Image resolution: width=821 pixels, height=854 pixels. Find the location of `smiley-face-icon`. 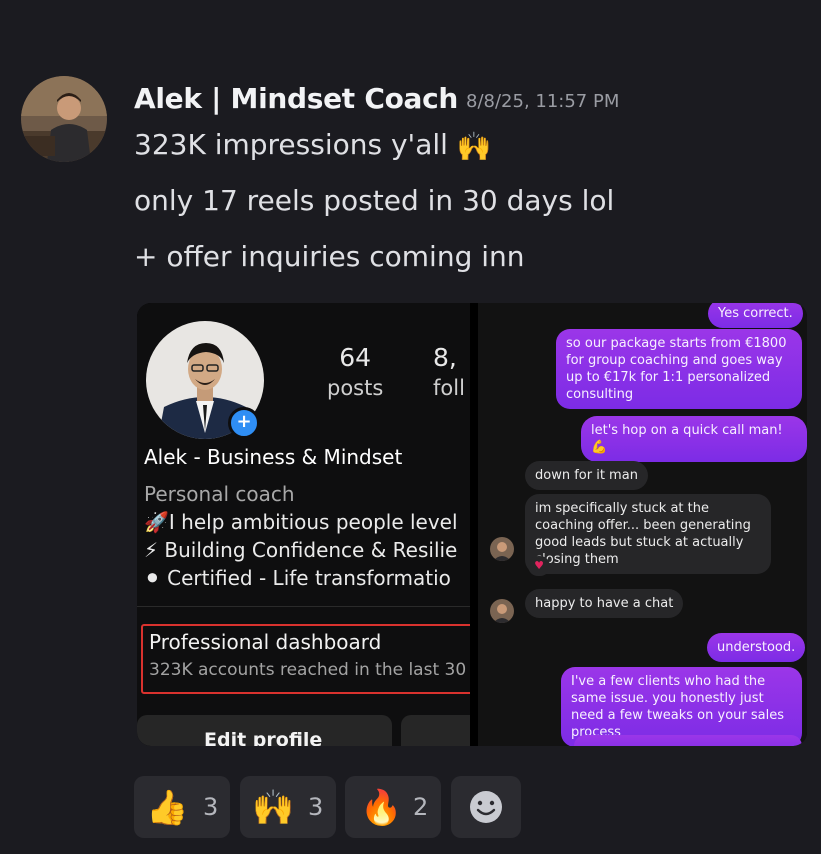

smiley-face-icon is located at coordinates (486, 807).